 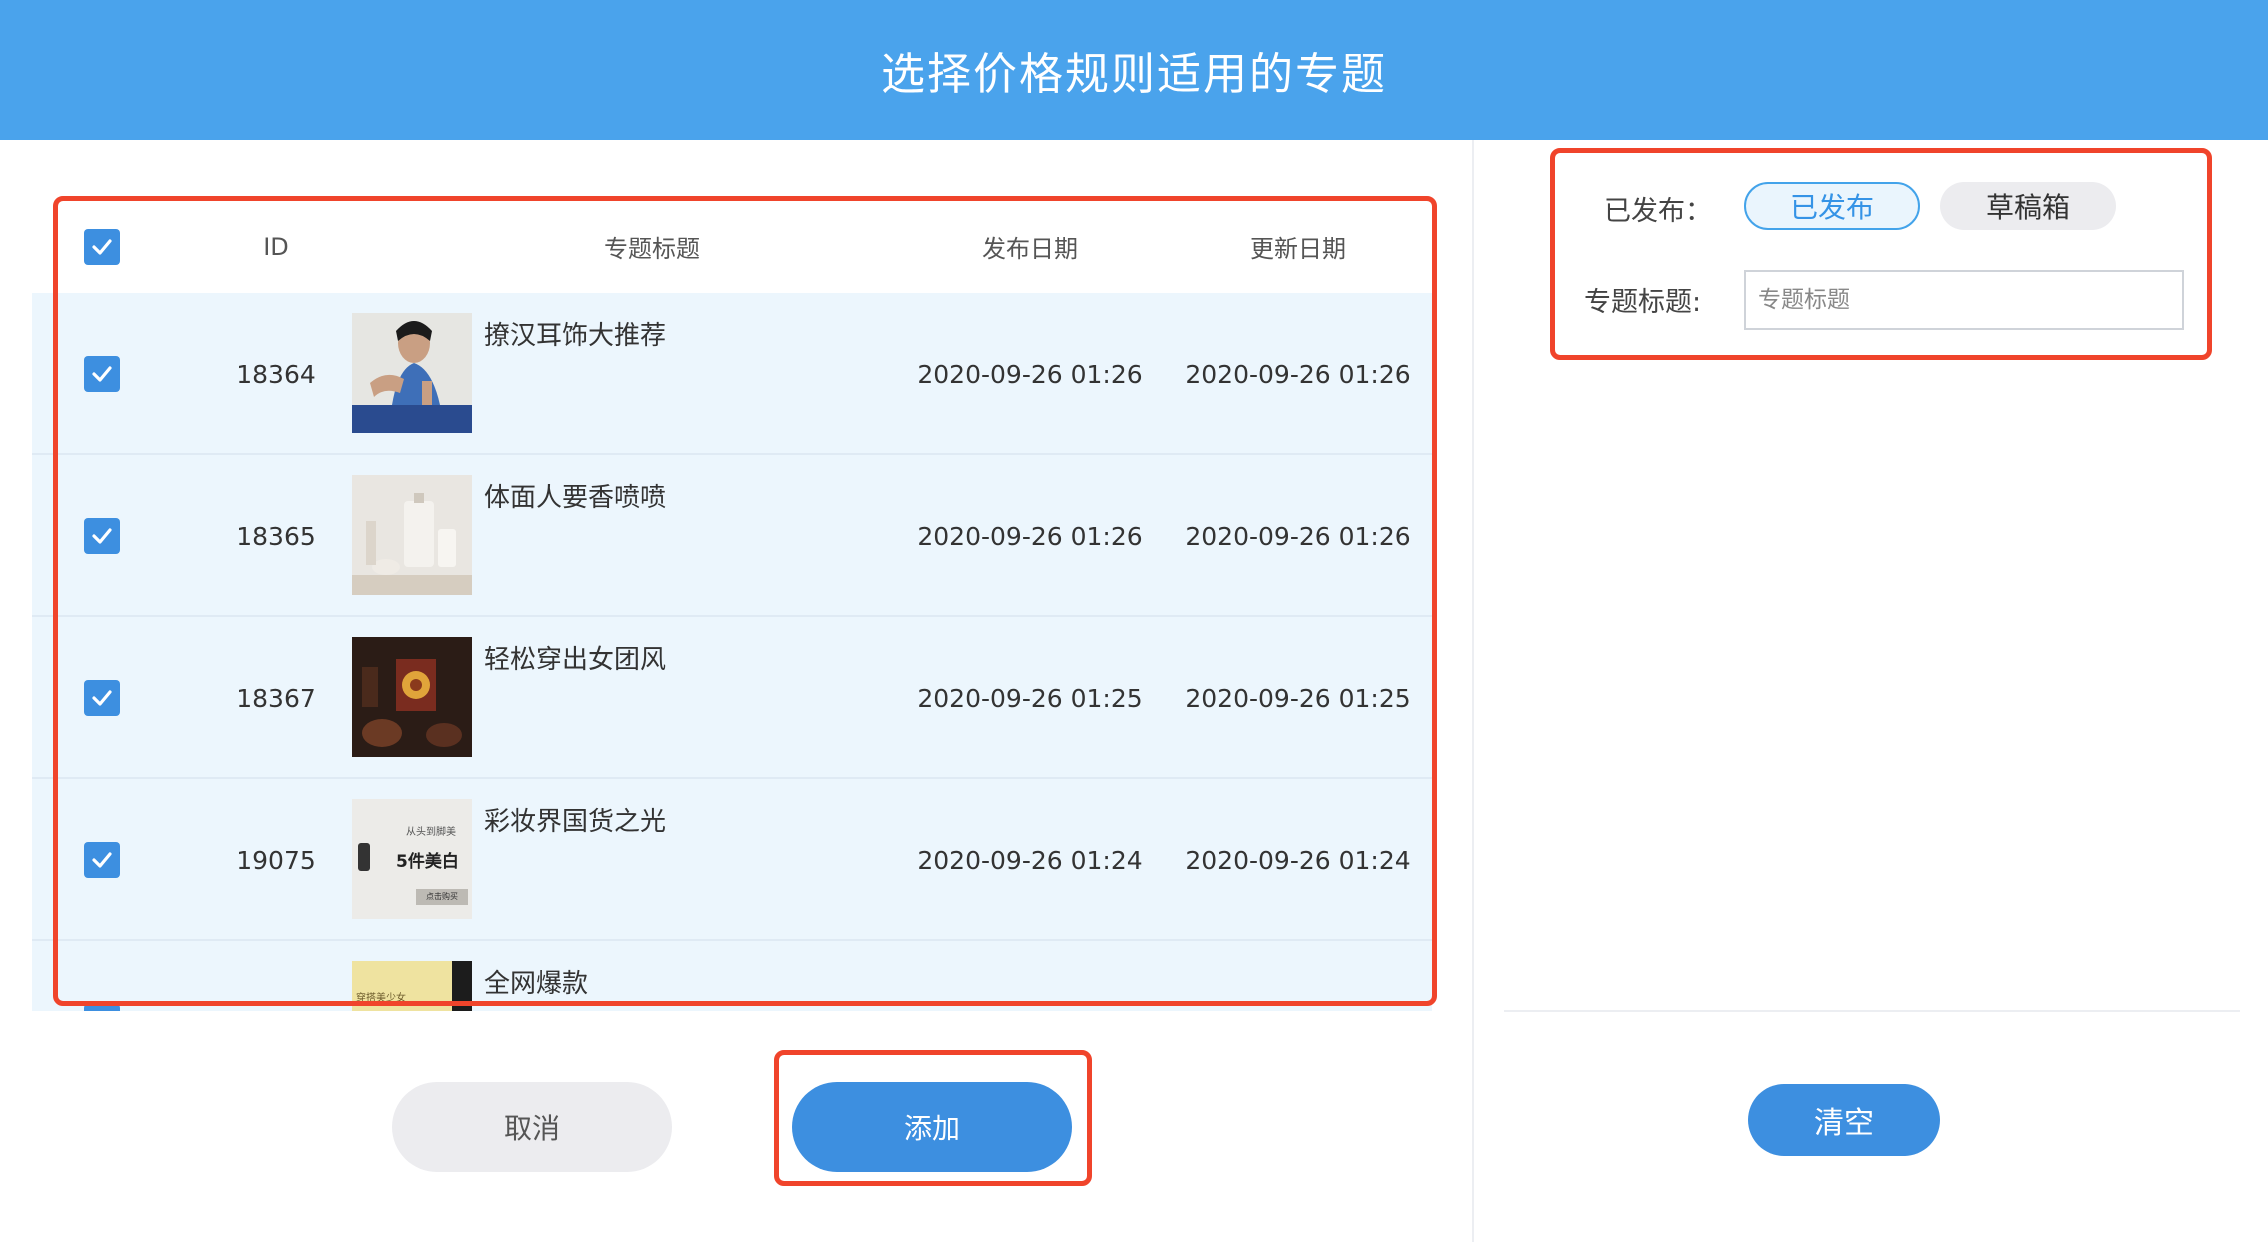 What do you see at coordinates (575, 657) in the screenshot?
I see `row-title: 轻松穿出女团风` at bounding box center [575, 657].